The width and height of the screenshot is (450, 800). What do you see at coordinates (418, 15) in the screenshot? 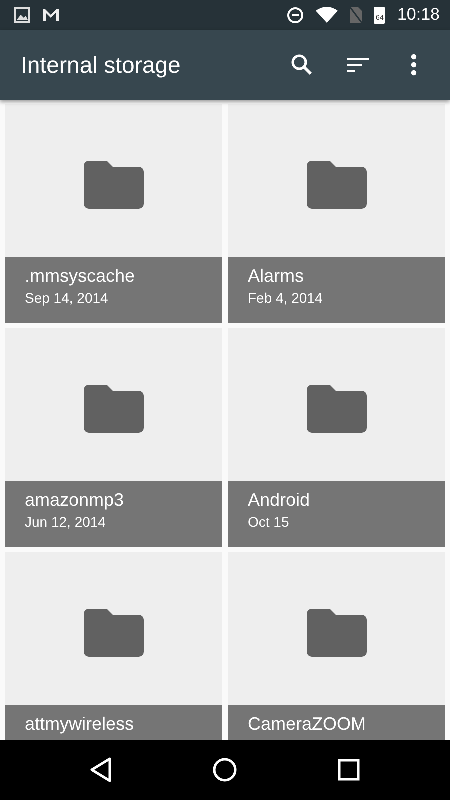
I see `clock-time: 10:18` at bounding box center [418, 15].